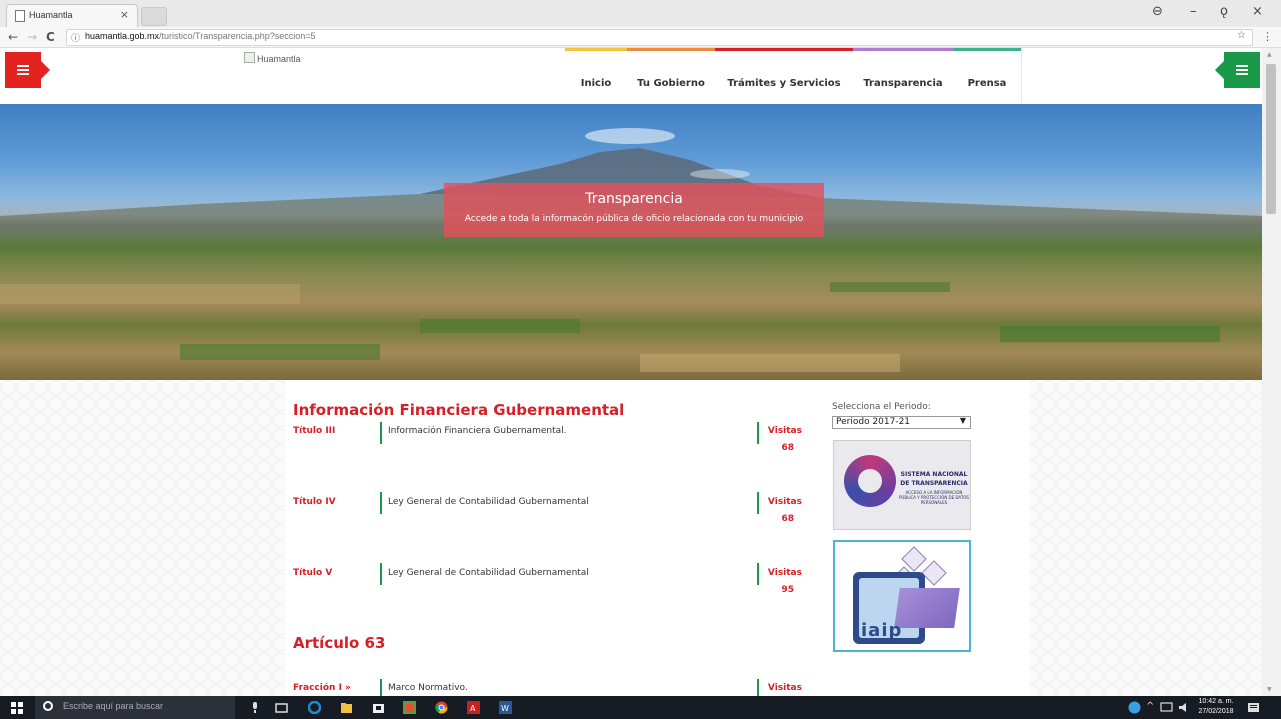 Image resolution: width=1281 pixels, height=719 pixels. Describe the element at coordinates (987, 75) in the screenshot. I see `nav-prensa: Prensa` at that location.